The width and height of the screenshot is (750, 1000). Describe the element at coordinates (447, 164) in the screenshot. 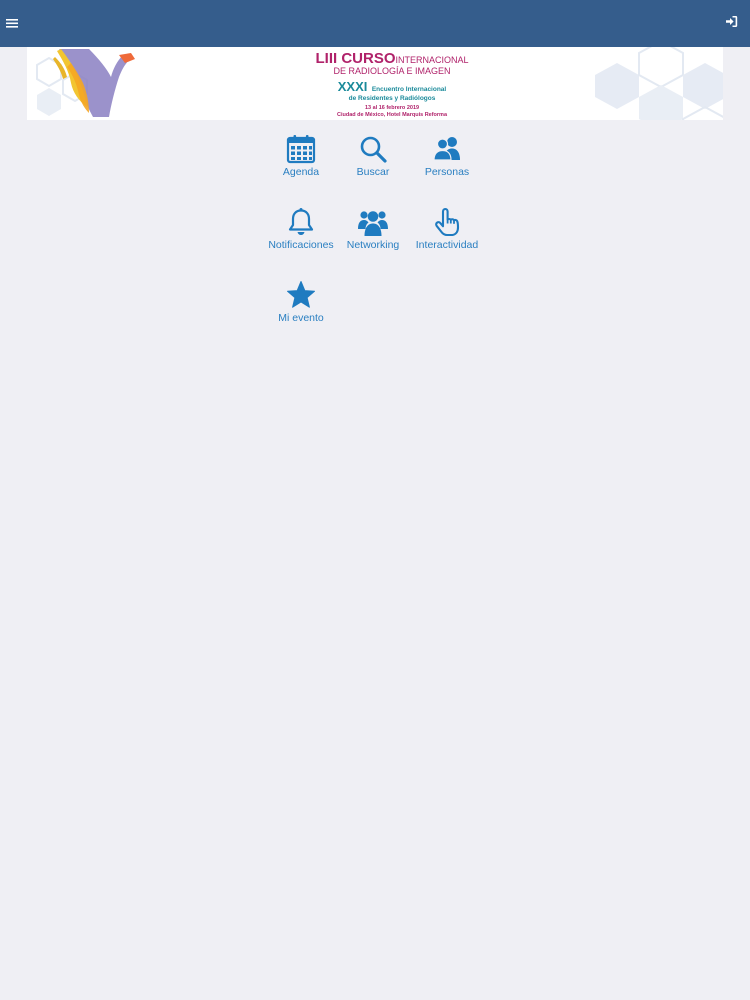

I see `menu-item-personas: Personas` at that location.